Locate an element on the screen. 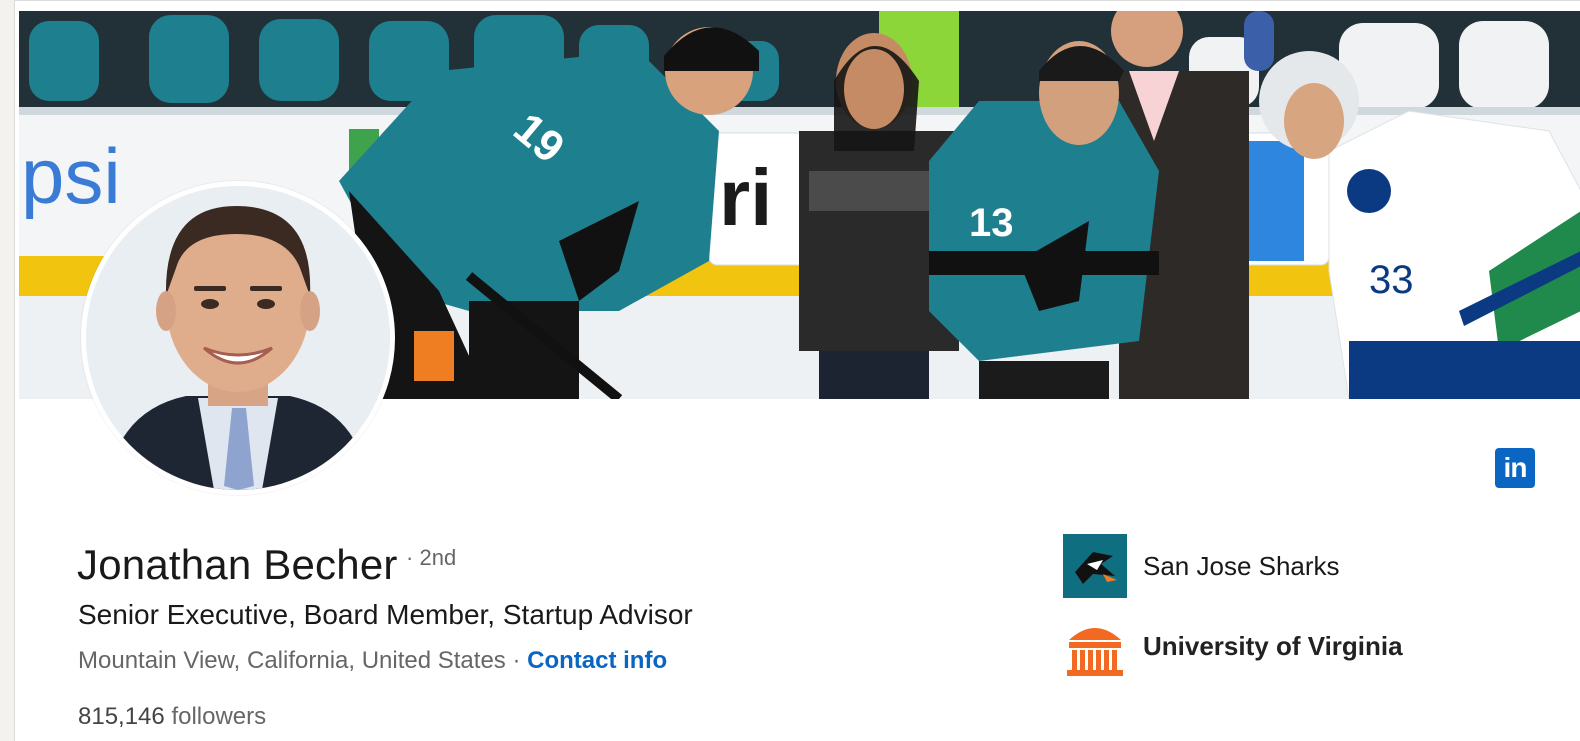 Image resolution: width=1580 pixels, height=741 pixels. board-ad-mid: ri is located at coordinates (745, 197).